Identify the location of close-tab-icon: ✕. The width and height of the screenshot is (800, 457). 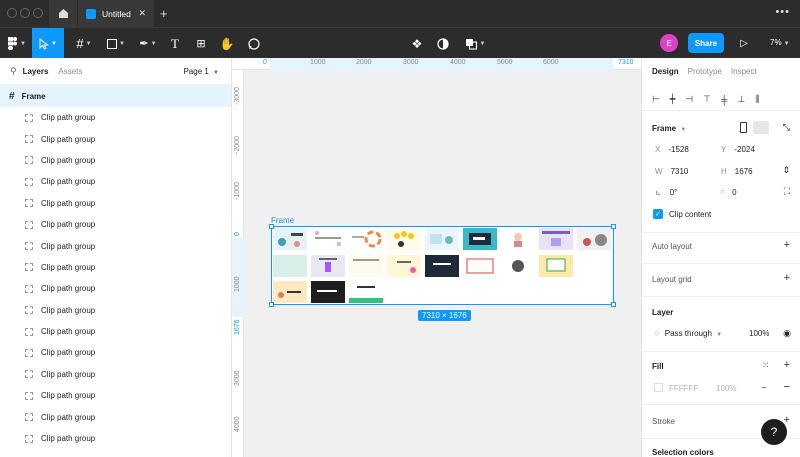
(142, 13).